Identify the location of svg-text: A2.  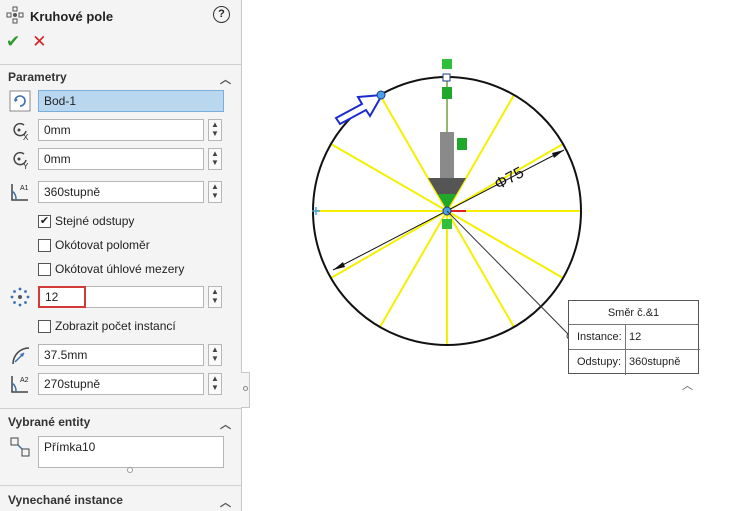
(24, 380).